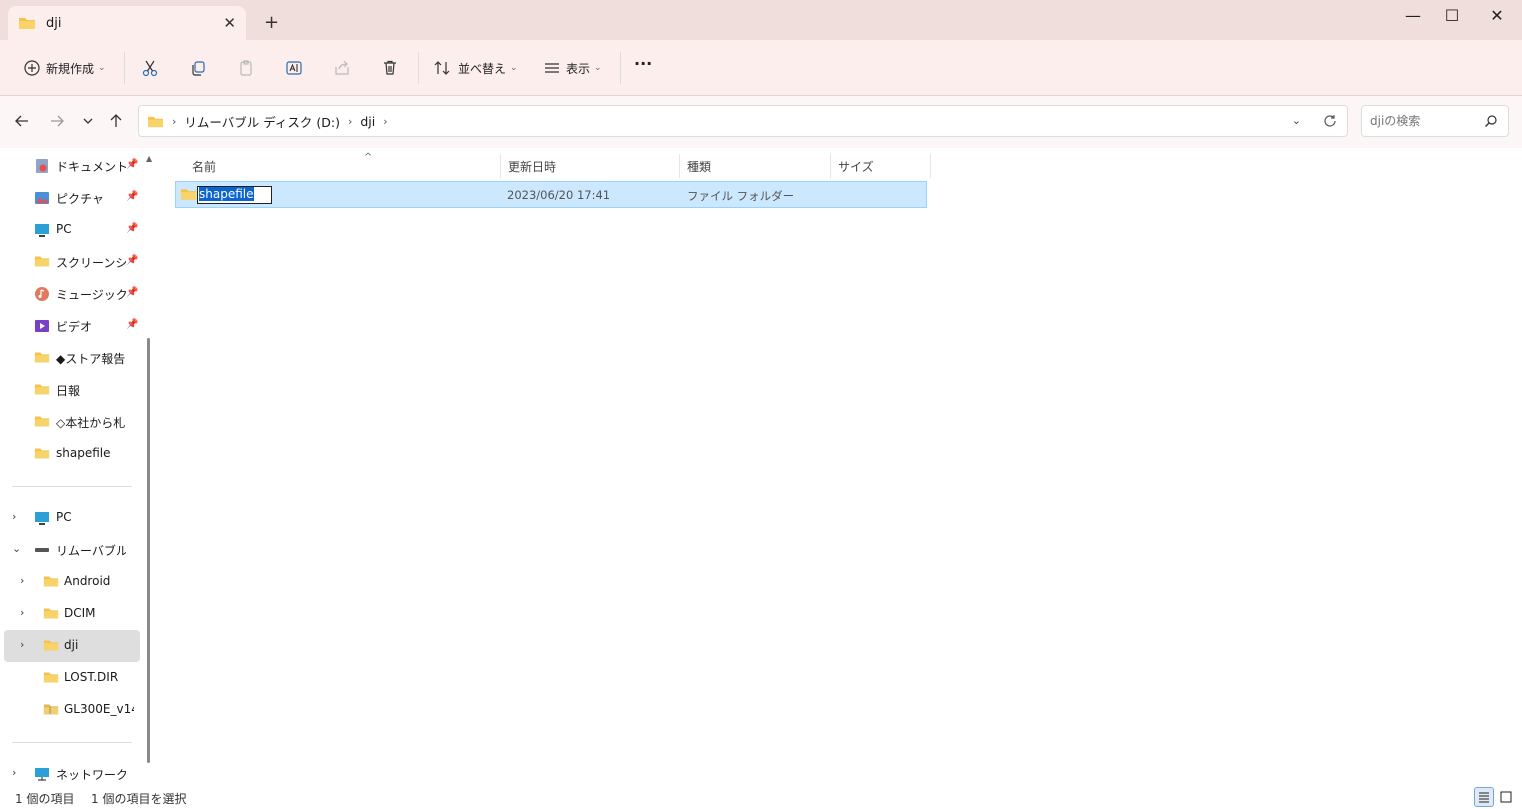 The image size is (1522, 809). What do you see at coordinates (149, 158) in the screenshot?
I see `scroll-up-icon: ▲` at bounding box center [149, 158].